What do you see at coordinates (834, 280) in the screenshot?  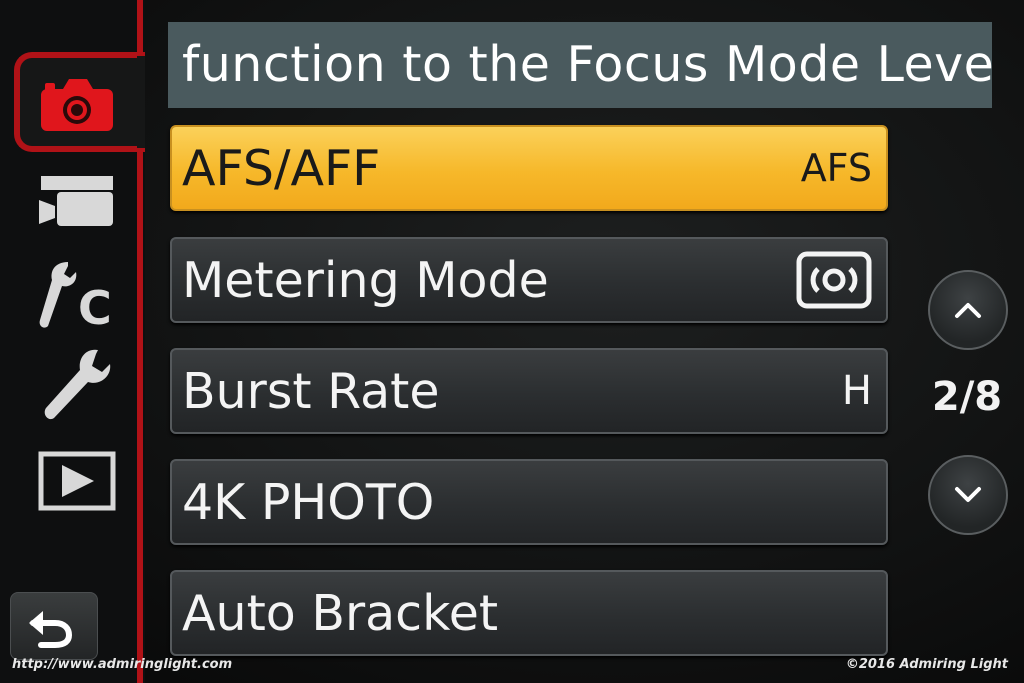 I see `metering-multi-icon` at bounding box center [834, 280].